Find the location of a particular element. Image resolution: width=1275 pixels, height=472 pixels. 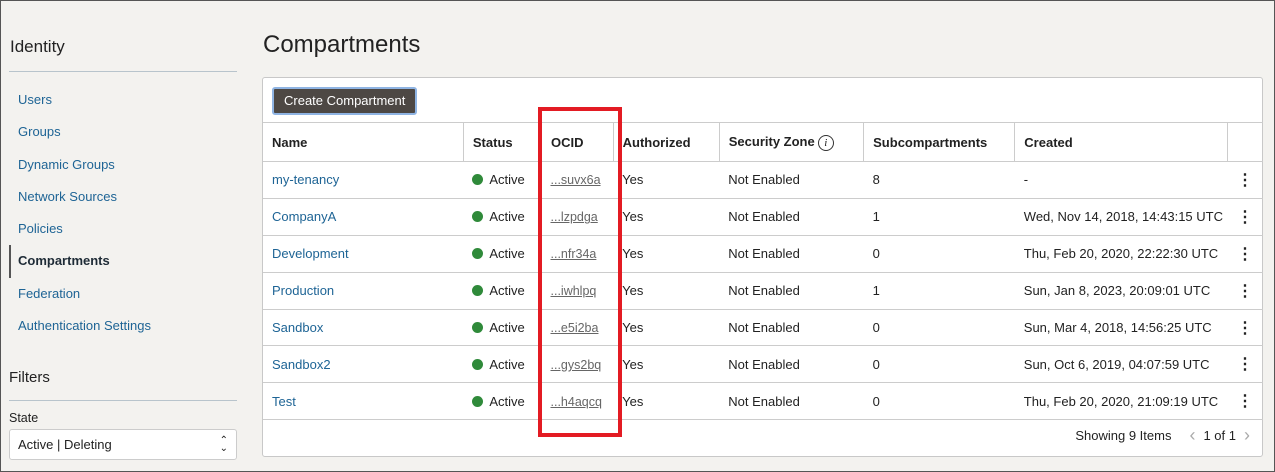

ocid-link: ...nfr34a is located at coordinates (574, 254).